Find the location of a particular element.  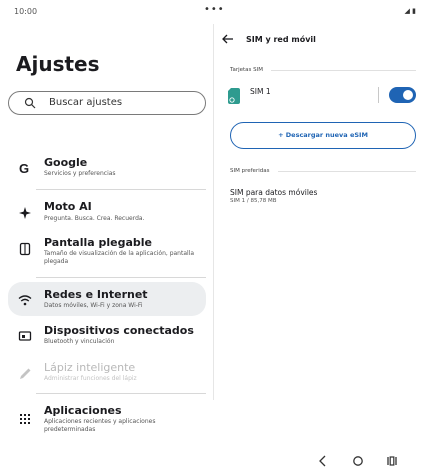

nav-back-icon is located at coordinates (323, 461).